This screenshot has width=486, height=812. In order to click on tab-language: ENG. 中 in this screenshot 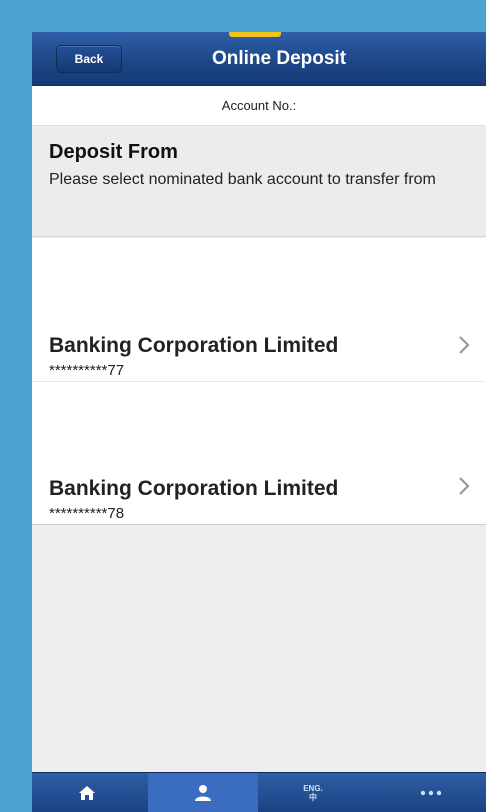, I will do `click(313, 792)`.